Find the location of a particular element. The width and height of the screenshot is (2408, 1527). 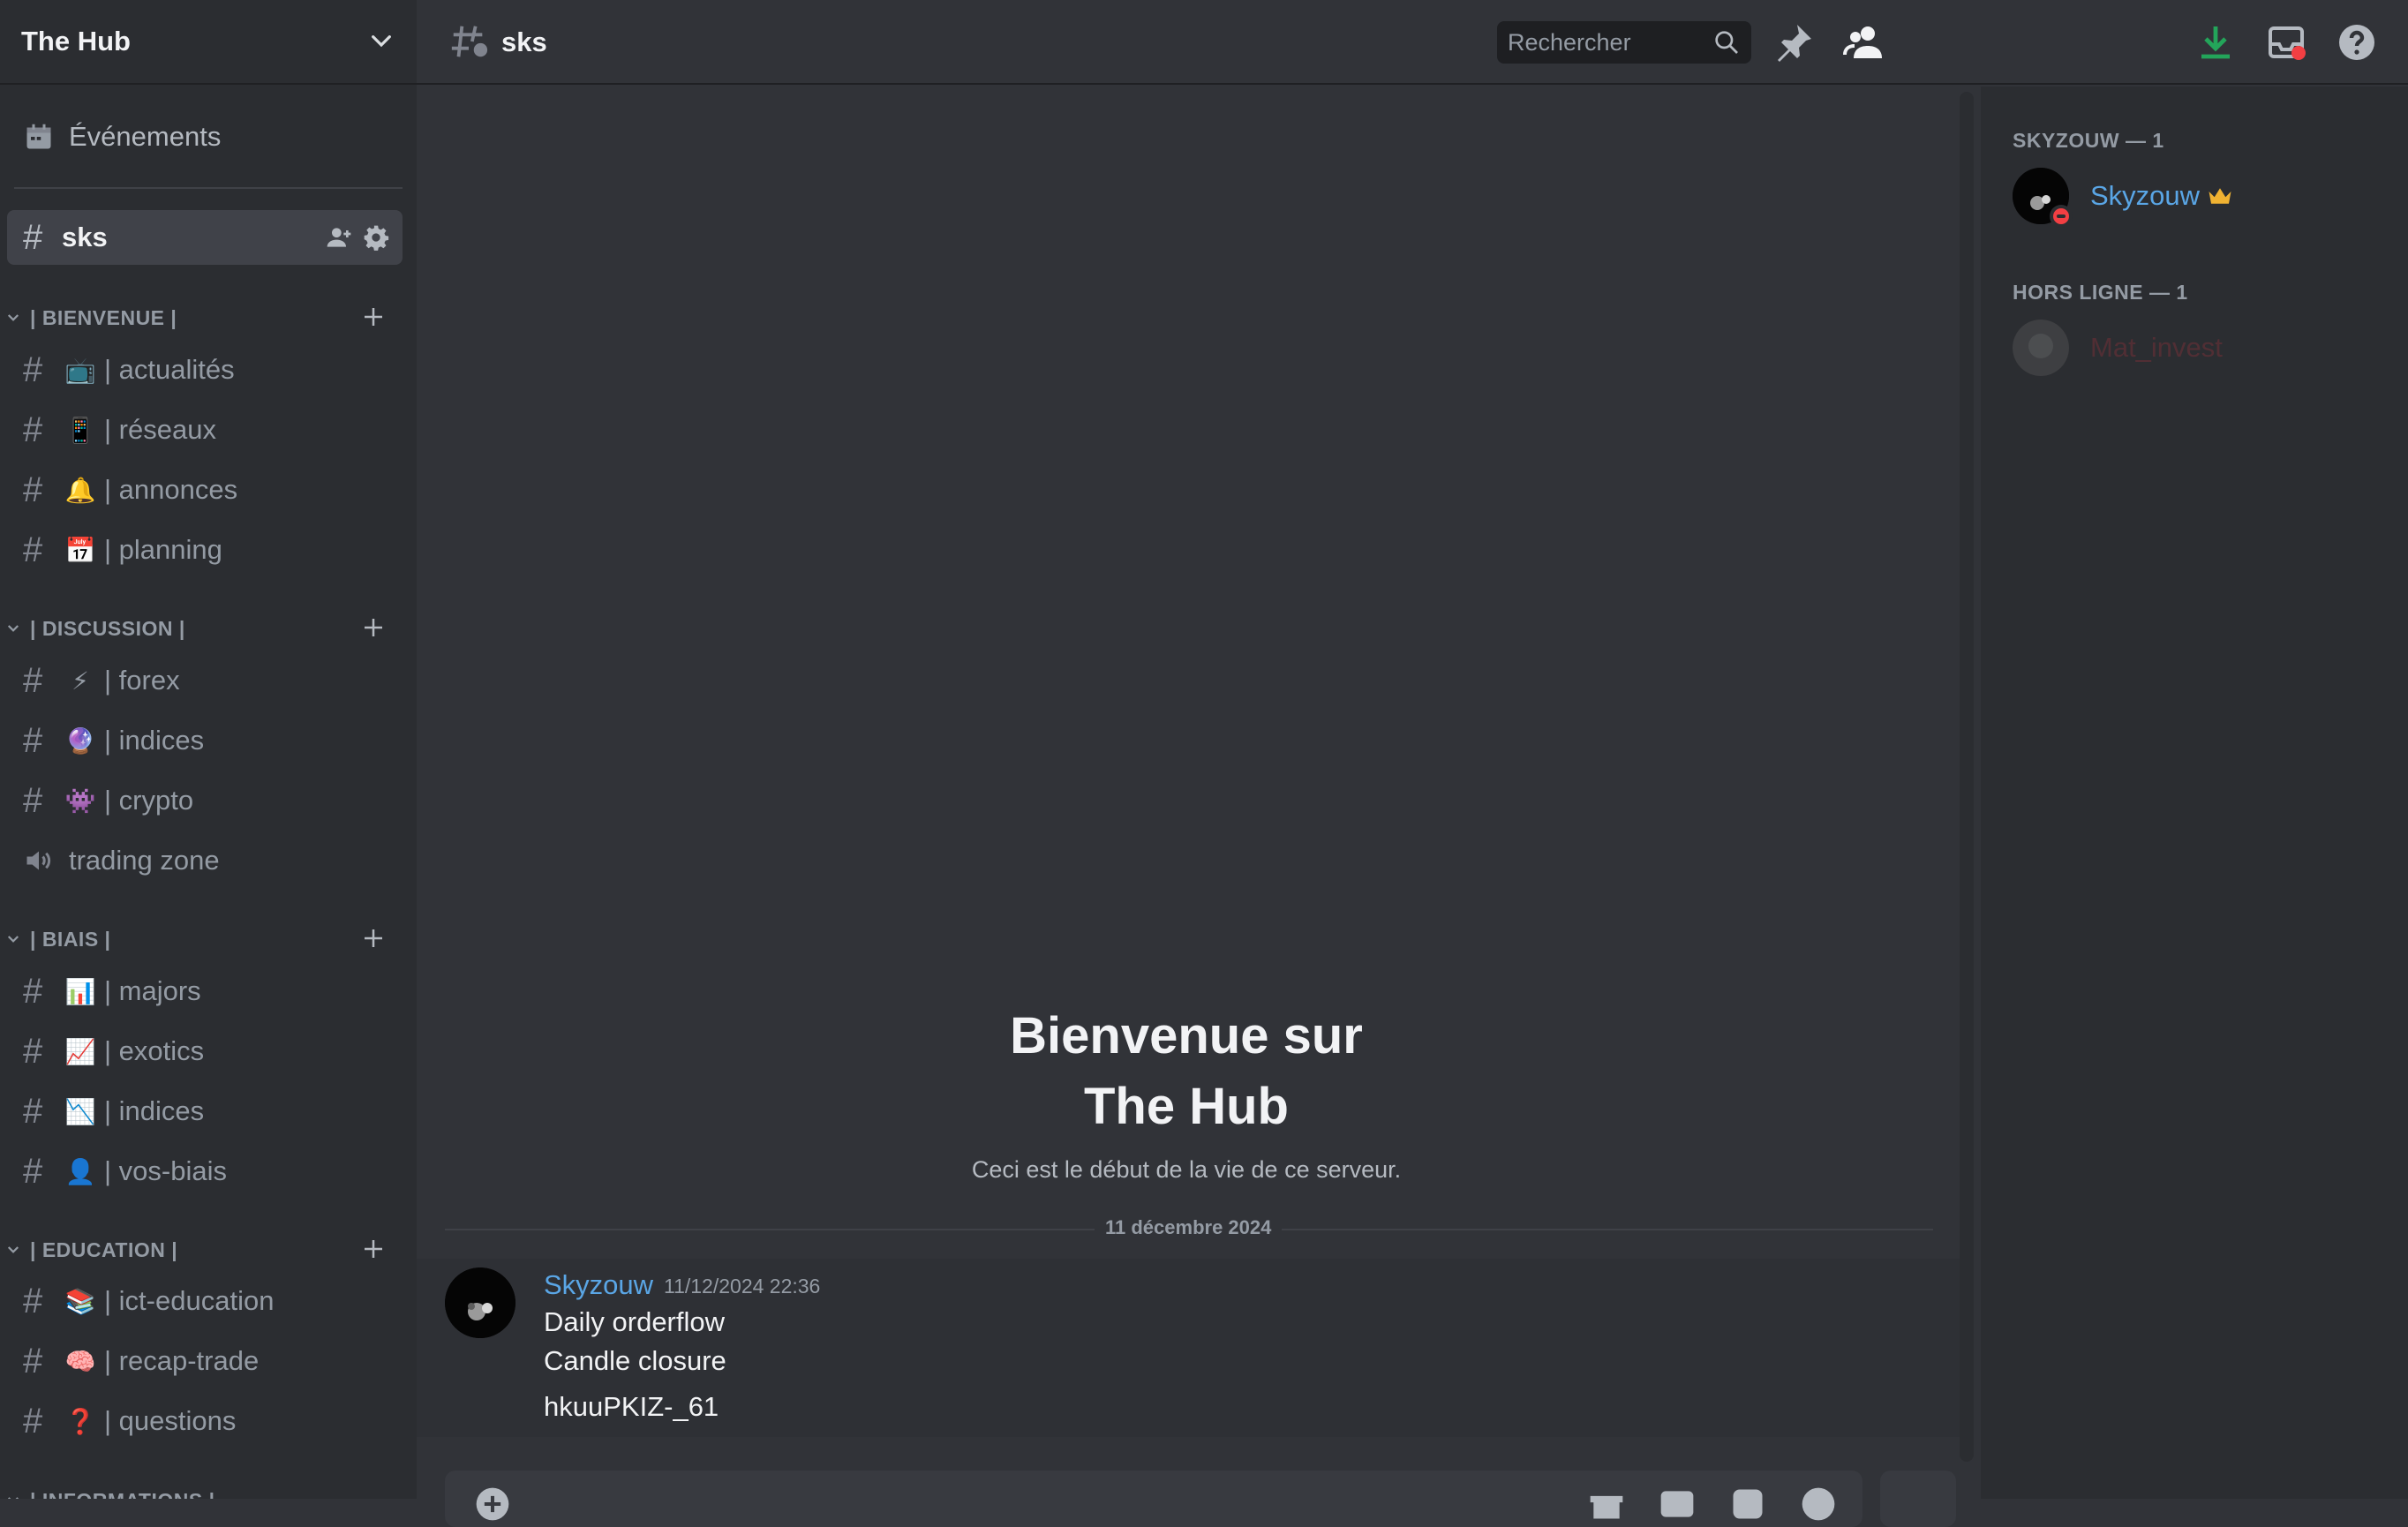

calendar-icon is located at coordinates (38, 136).